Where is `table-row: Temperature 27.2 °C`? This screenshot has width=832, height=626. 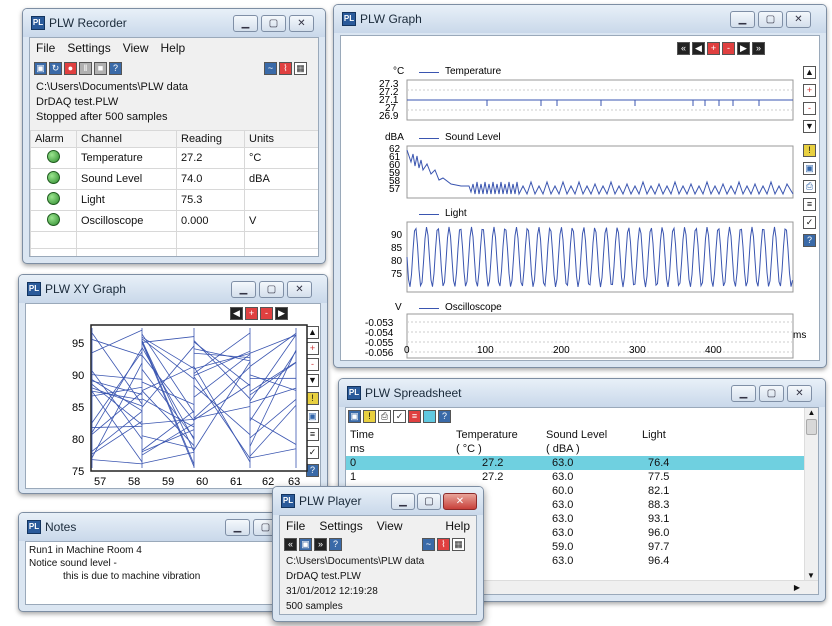
table-row: Temperature 27.2 °C is located at coordinates (174, 158).